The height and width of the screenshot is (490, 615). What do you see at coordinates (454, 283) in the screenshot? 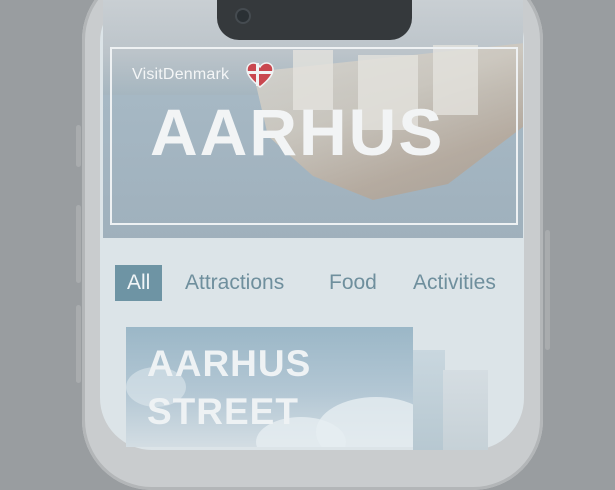
I see `tab-activities: Activities` at bounding box center [454, 283].